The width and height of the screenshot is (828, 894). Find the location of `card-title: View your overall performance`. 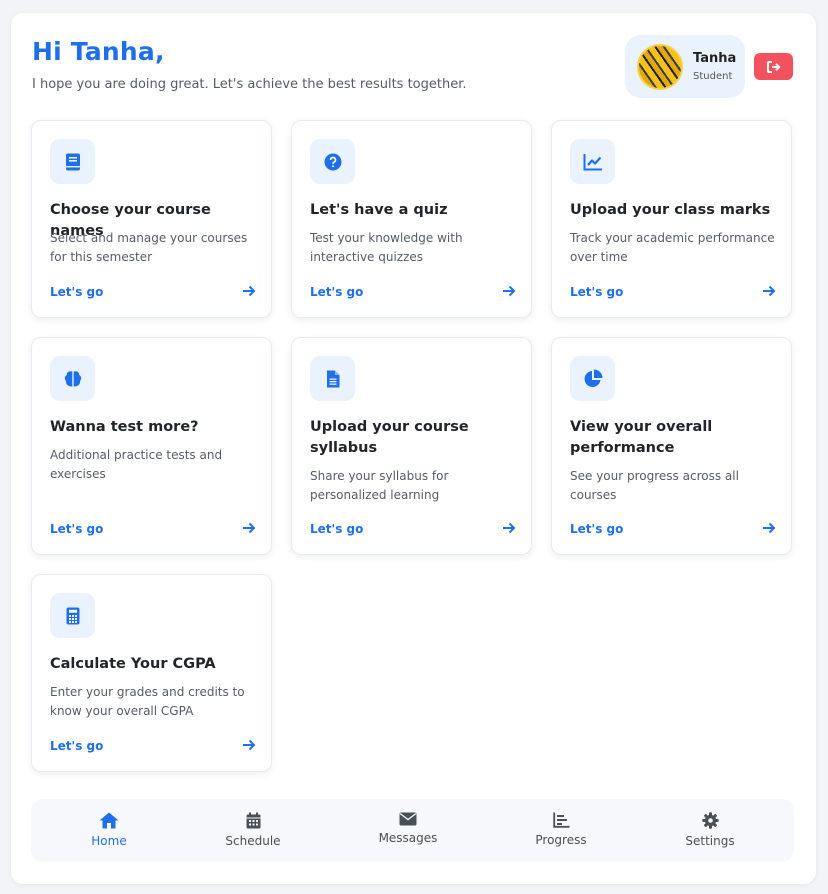

card-title: View your overall performance is located at coordinates (641, 437).